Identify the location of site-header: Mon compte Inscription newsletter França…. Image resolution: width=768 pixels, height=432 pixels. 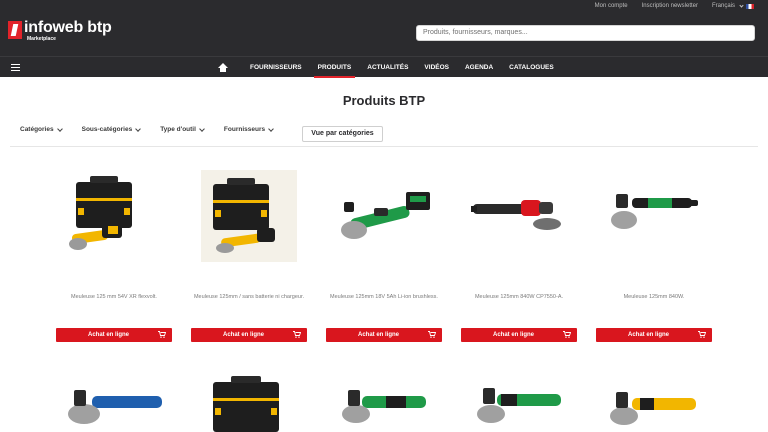
(384, 28).